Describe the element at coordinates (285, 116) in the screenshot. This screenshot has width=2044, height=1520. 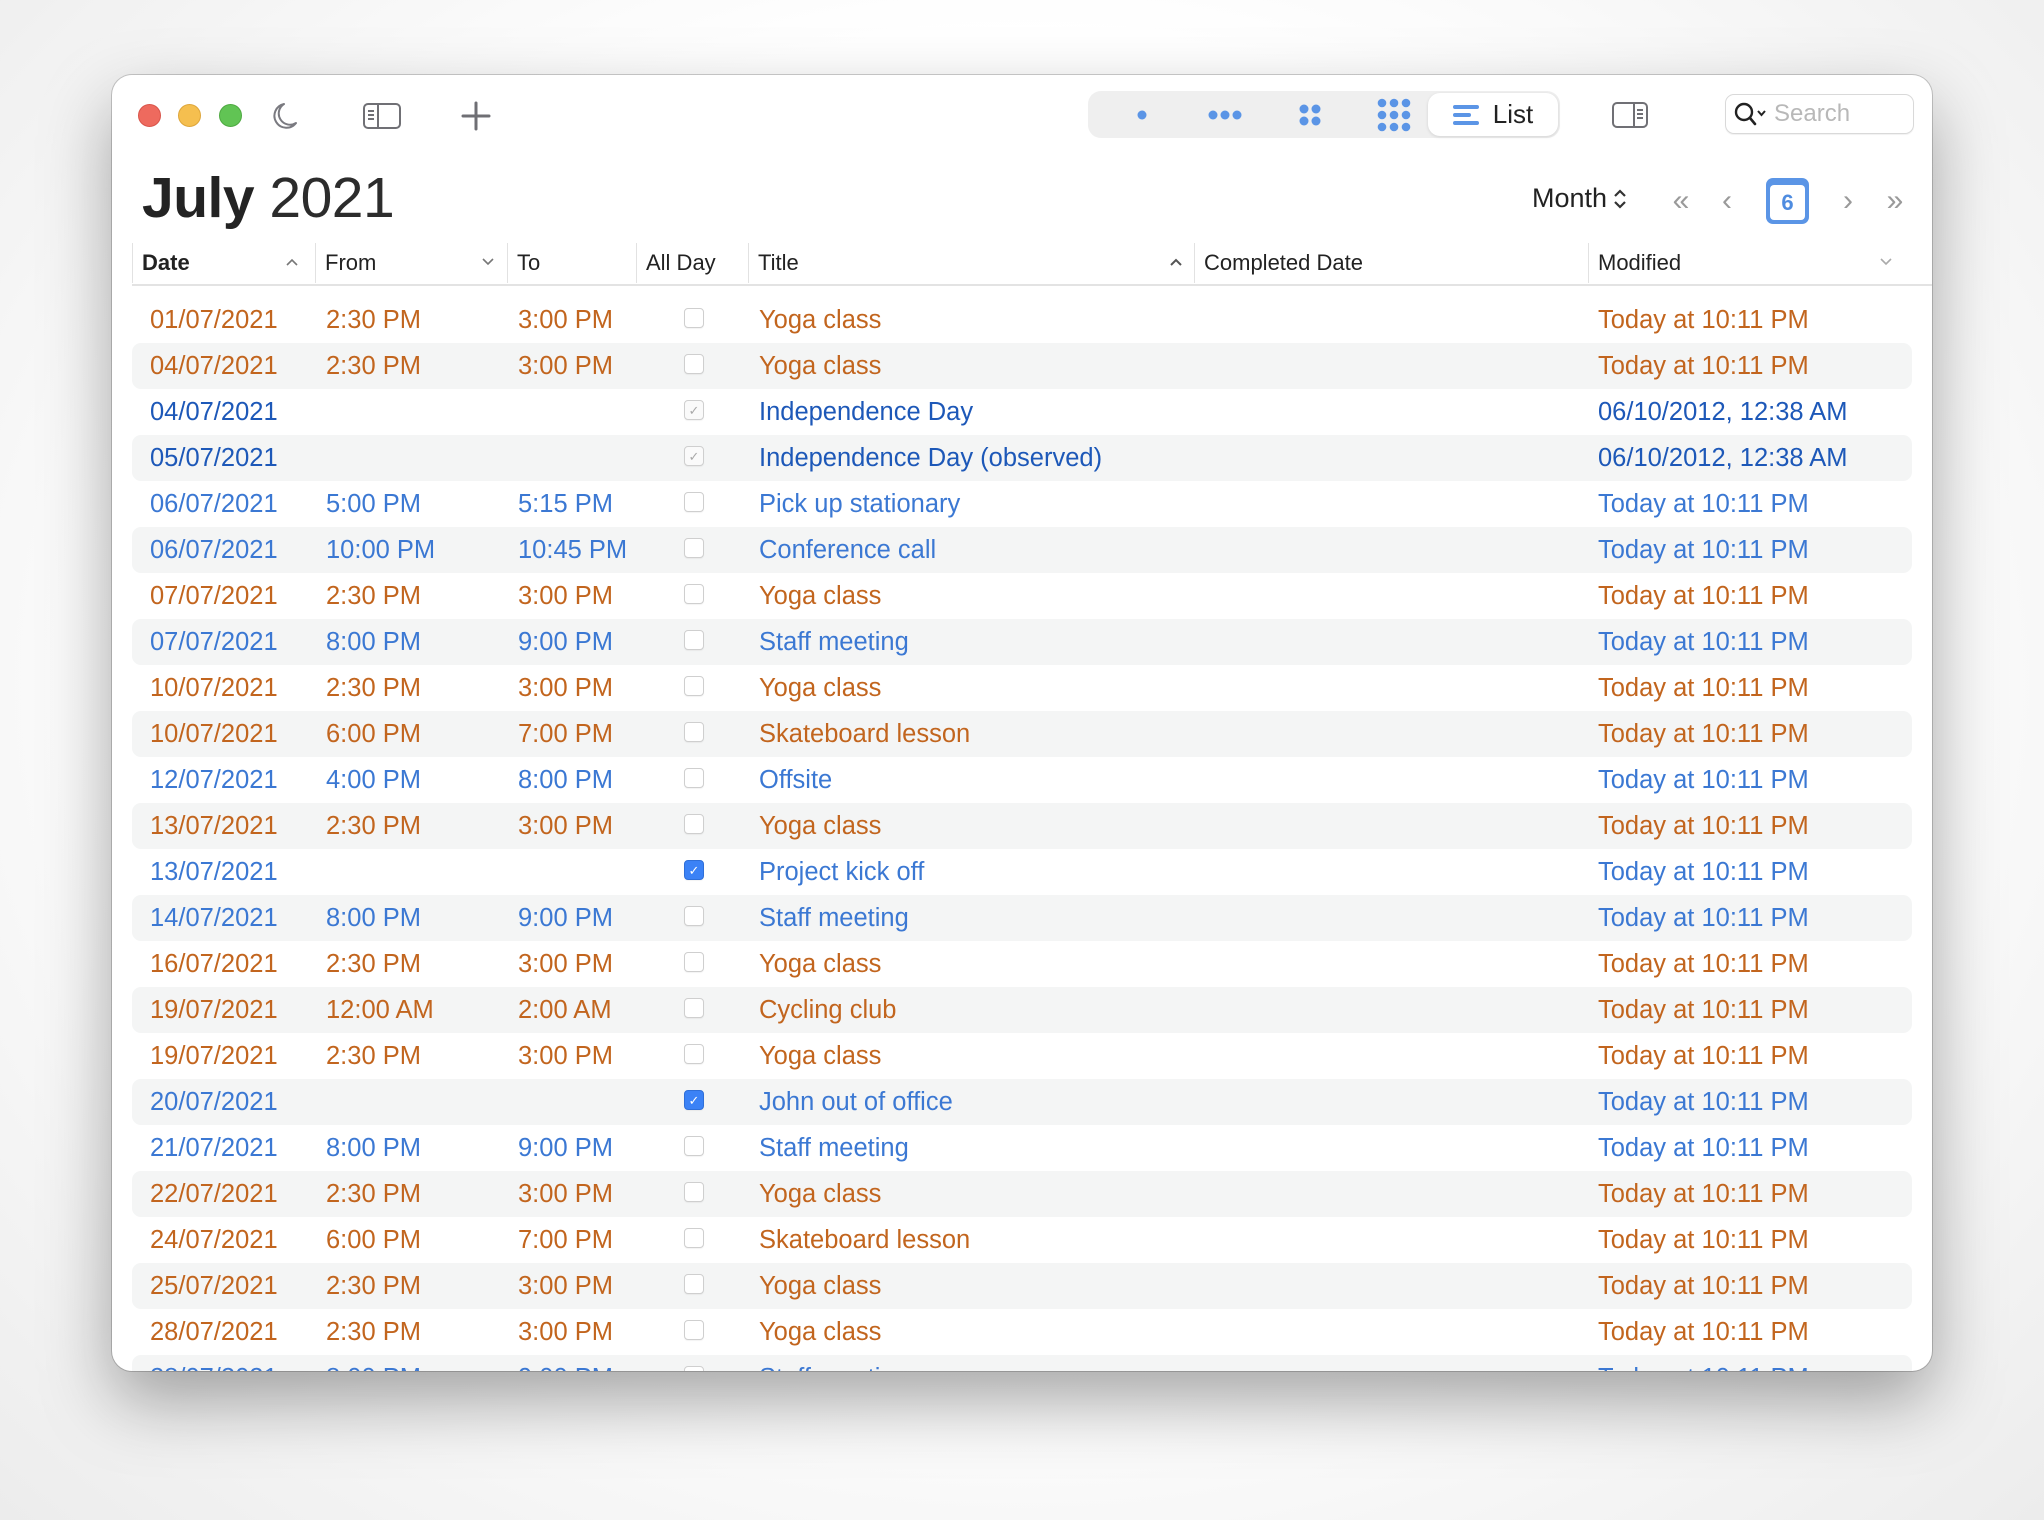
I see `moon-icon` at that location.